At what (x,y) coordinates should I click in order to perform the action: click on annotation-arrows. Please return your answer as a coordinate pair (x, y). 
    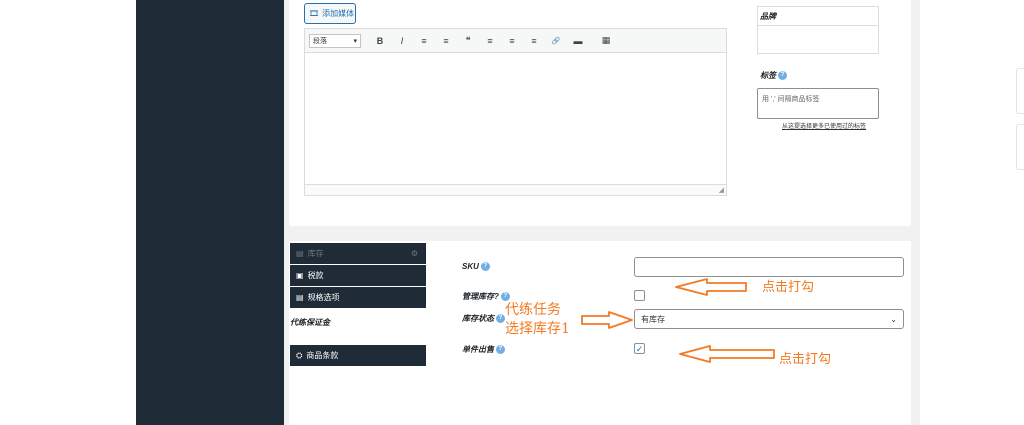
    Looking at the image, I should click on (678, 320).